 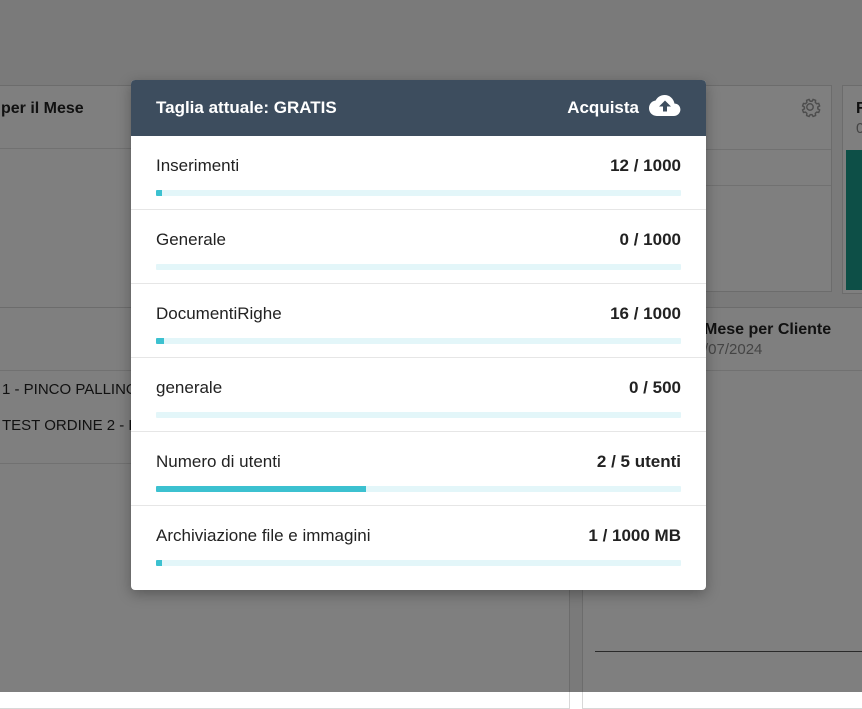 I want to click on usage-row-inserimenti: Inserimenti 12 / 1000, so click(x=418, y=173).